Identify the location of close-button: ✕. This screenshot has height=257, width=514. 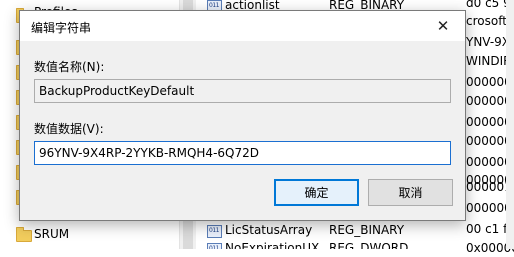
(443, 26).